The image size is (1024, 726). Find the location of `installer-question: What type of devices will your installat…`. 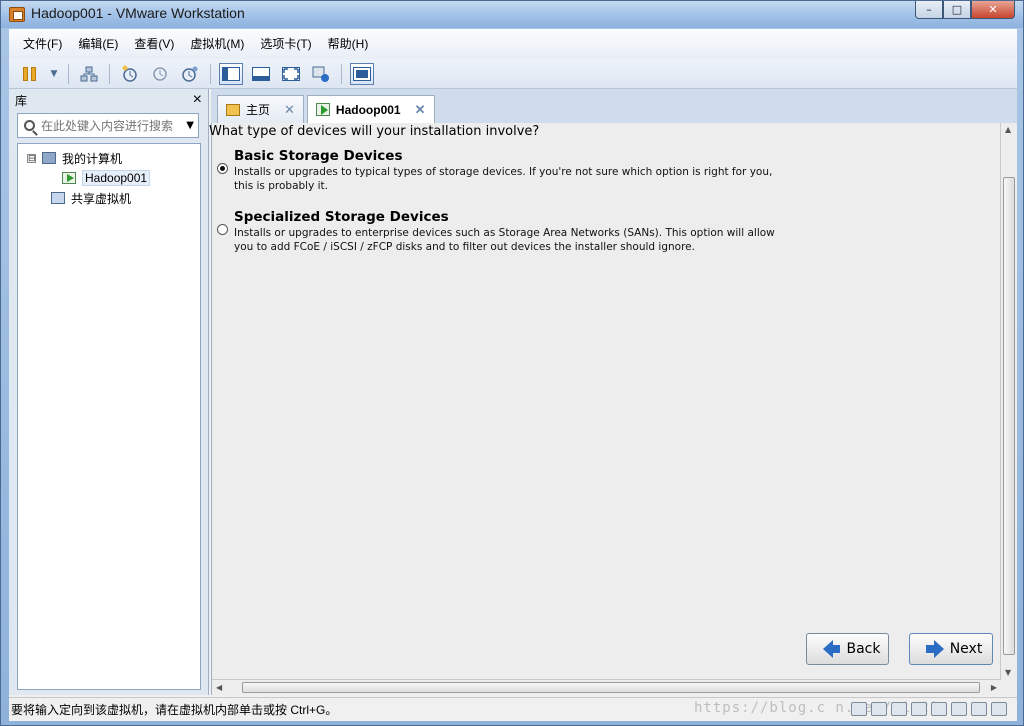

installer-question: What type of devices will your installat… is located at coordinates (374, 131).